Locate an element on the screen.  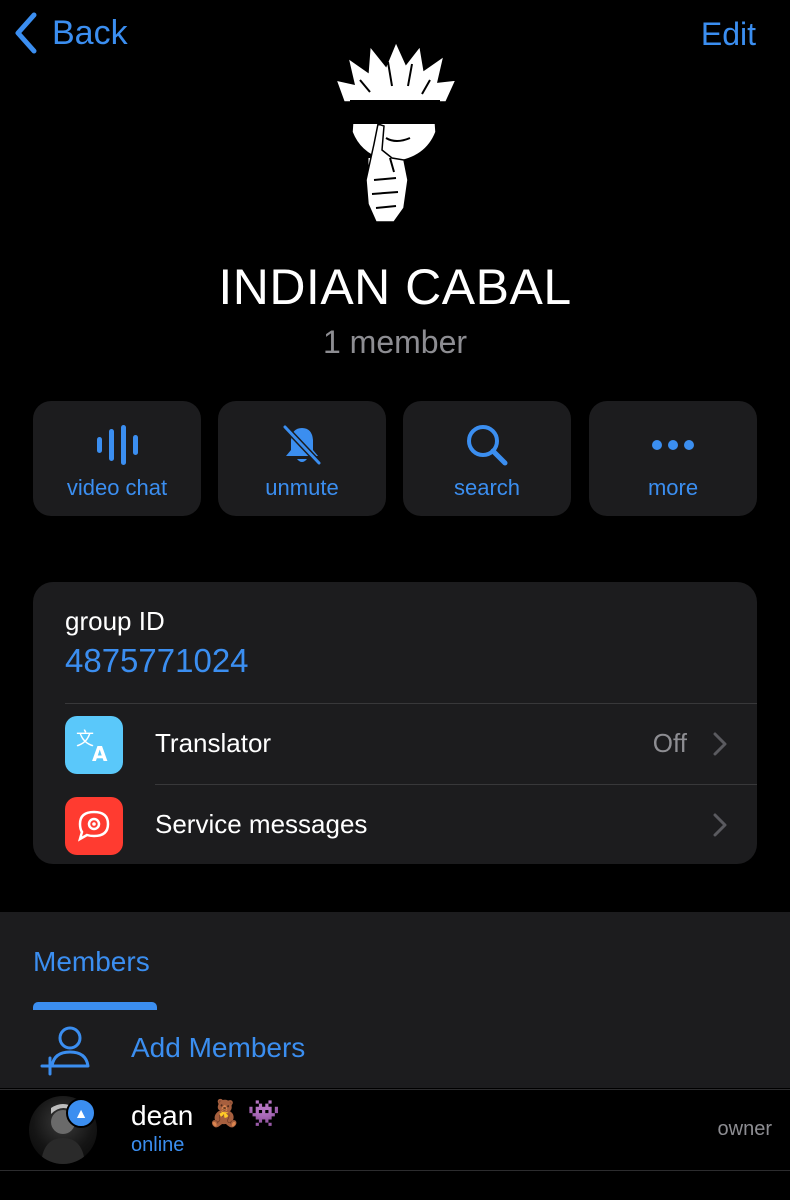
search-label: search is located at coordinates (487, 487).